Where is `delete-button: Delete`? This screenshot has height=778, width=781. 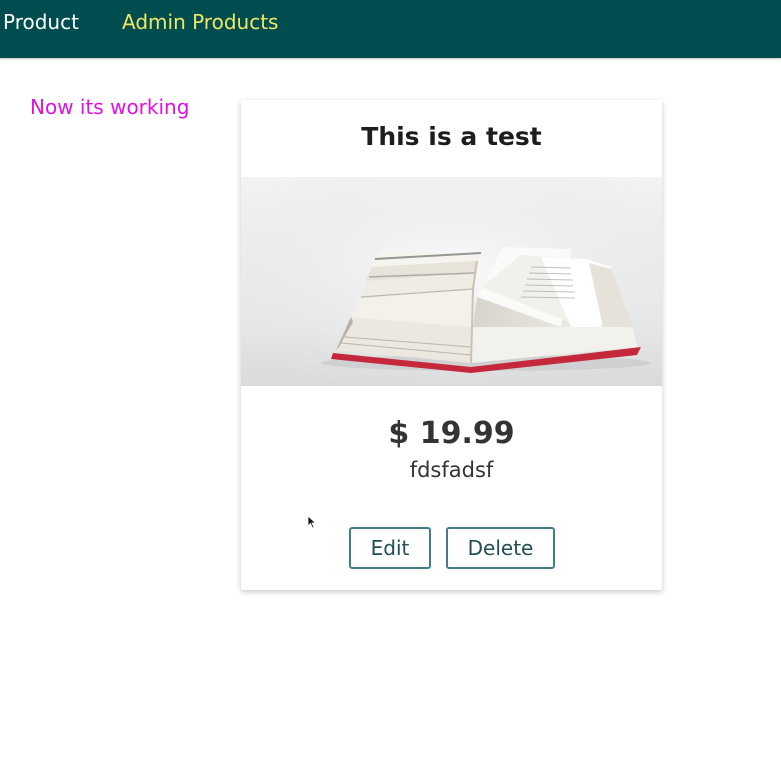 delete-button: Delete is located at coordinates (500, 548).